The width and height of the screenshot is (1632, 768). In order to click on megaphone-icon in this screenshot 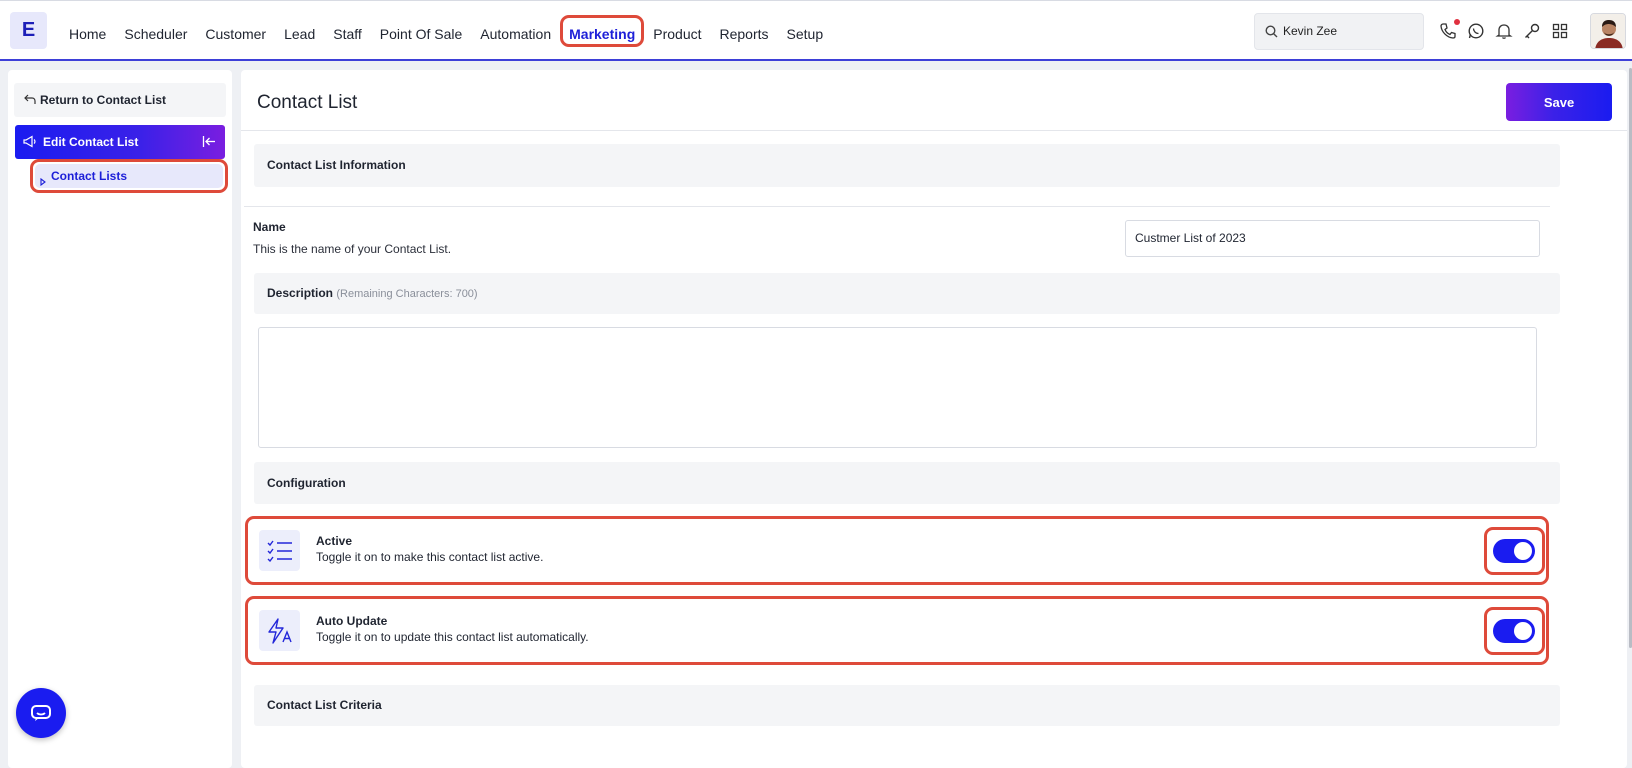, I will do `click(30, 143)`.